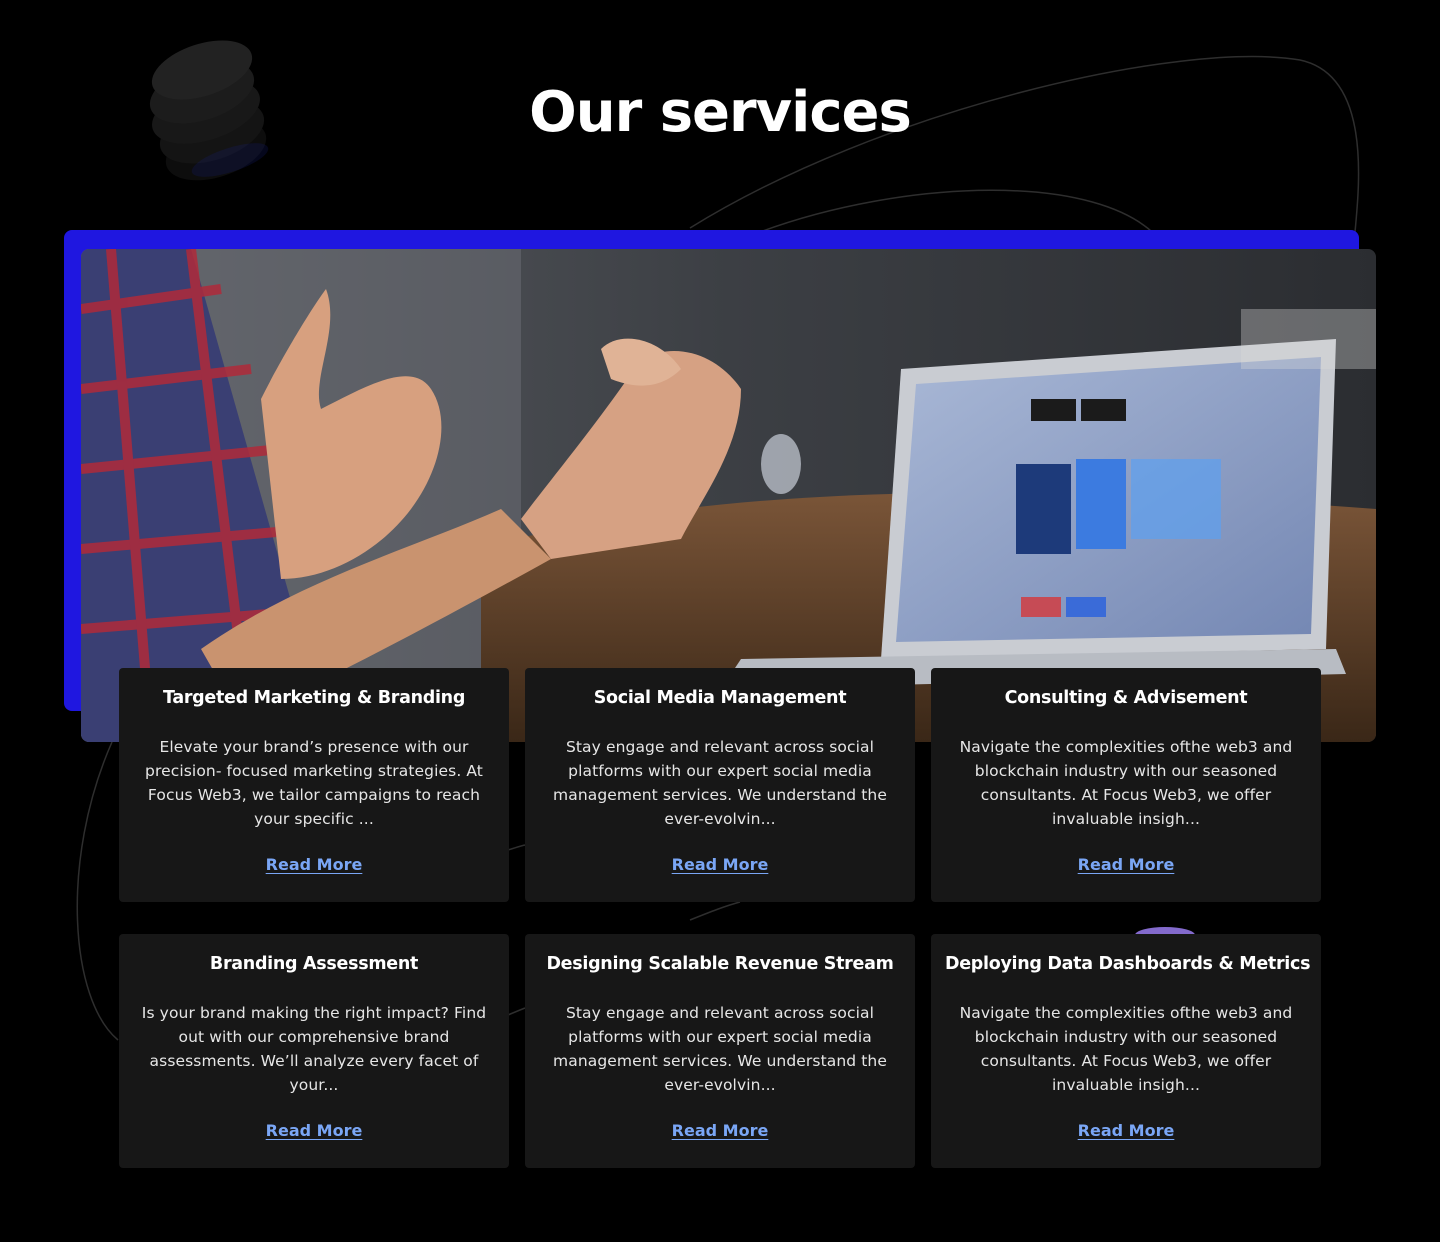 Image resolution: width=1440 pixels, height=1242 pixels. I want to click on service-title: Deploying Data Dashboards & Metrics, so click(1128, 964).